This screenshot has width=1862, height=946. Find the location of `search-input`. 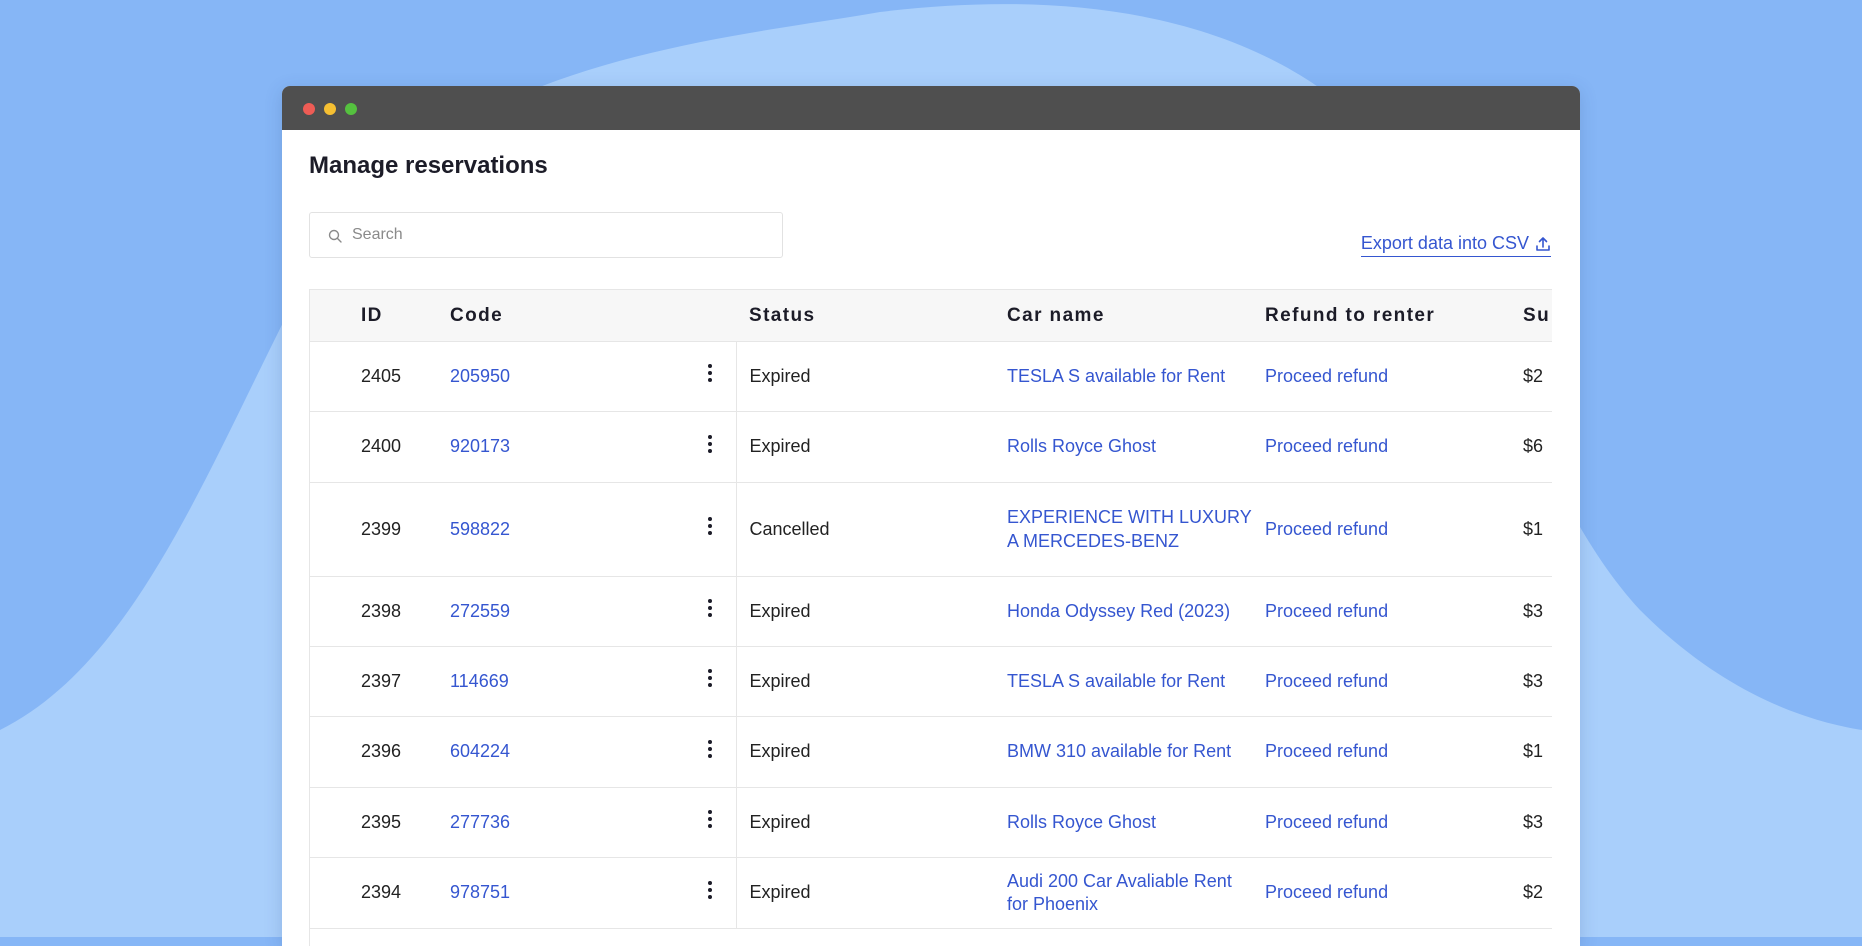

search-input is located at coordinates (562, 235).